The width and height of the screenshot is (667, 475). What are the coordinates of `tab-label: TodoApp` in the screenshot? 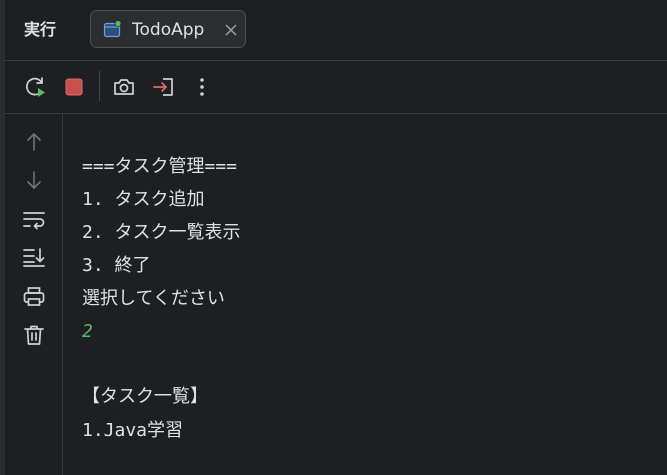 It's located at (168, 30).